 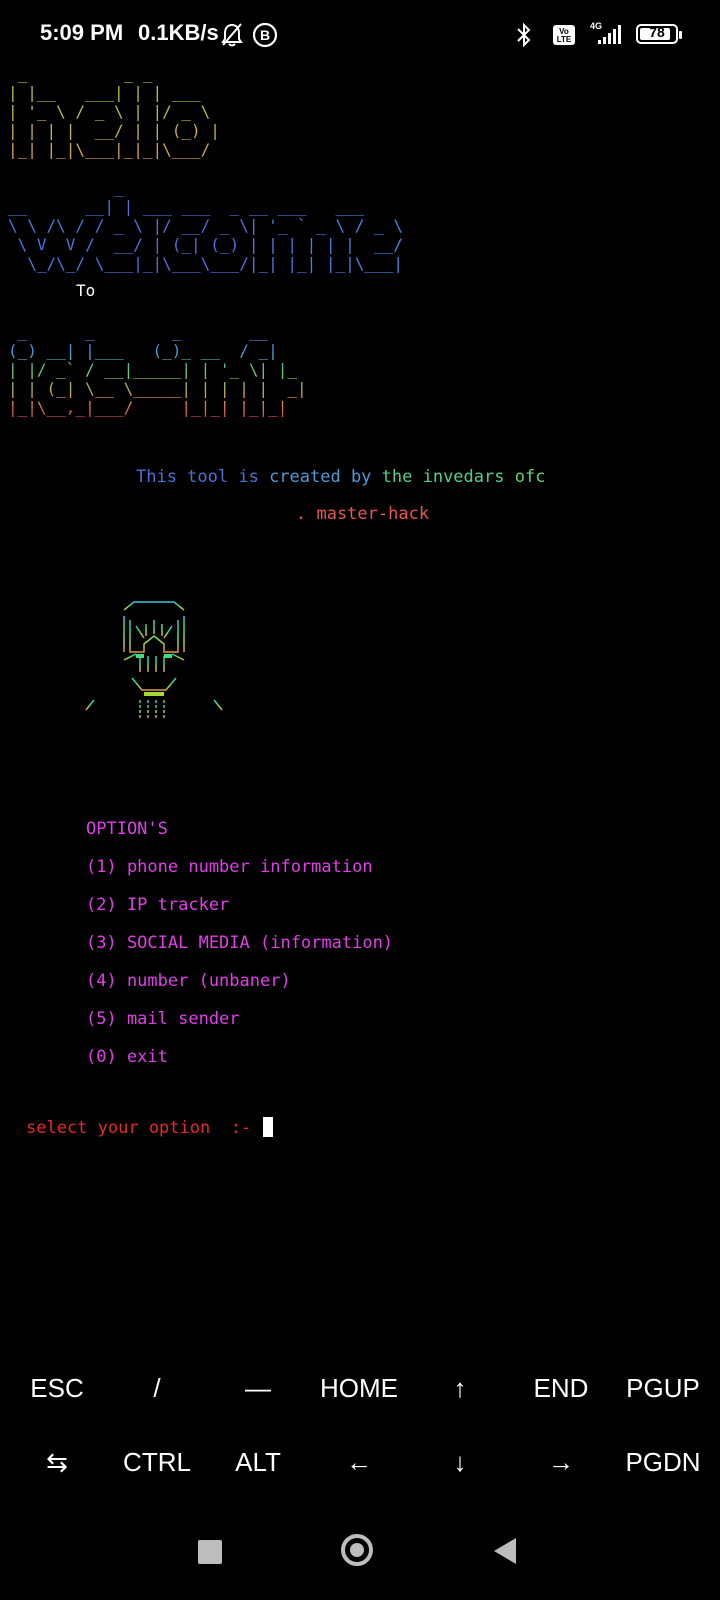 I want to click on back-triangle-icon, so click(x=505, y=1551).